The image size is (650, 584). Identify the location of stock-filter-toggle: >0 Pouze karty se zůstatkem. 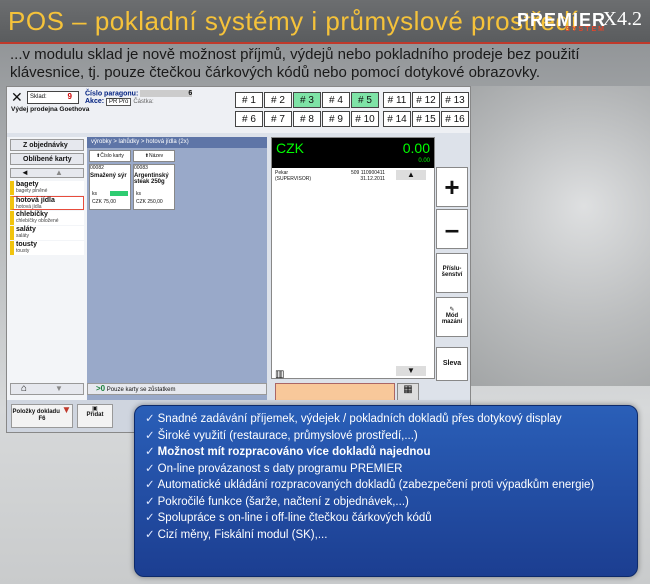
(177, 389).